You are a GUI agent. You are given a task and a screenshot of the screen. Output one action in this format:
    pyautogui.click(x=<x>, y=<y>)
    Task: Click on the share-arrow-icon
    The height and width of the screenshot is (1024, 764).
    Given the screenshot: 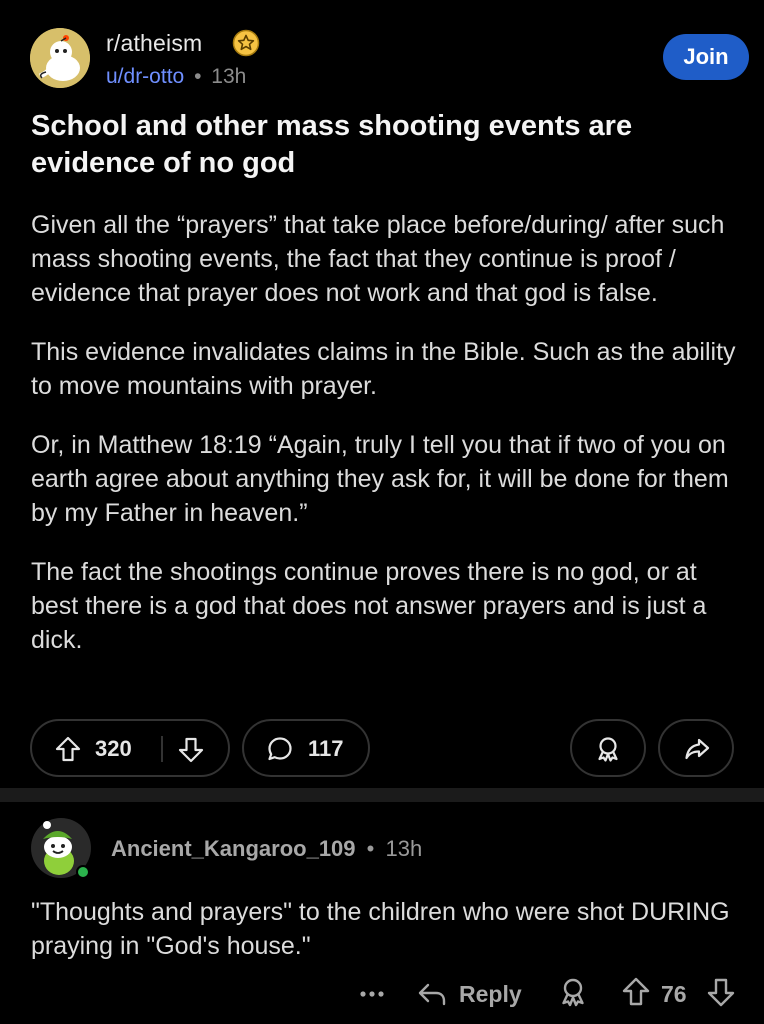 What is the action you would take?
    pyautogui.click(x=697, y=749)
    